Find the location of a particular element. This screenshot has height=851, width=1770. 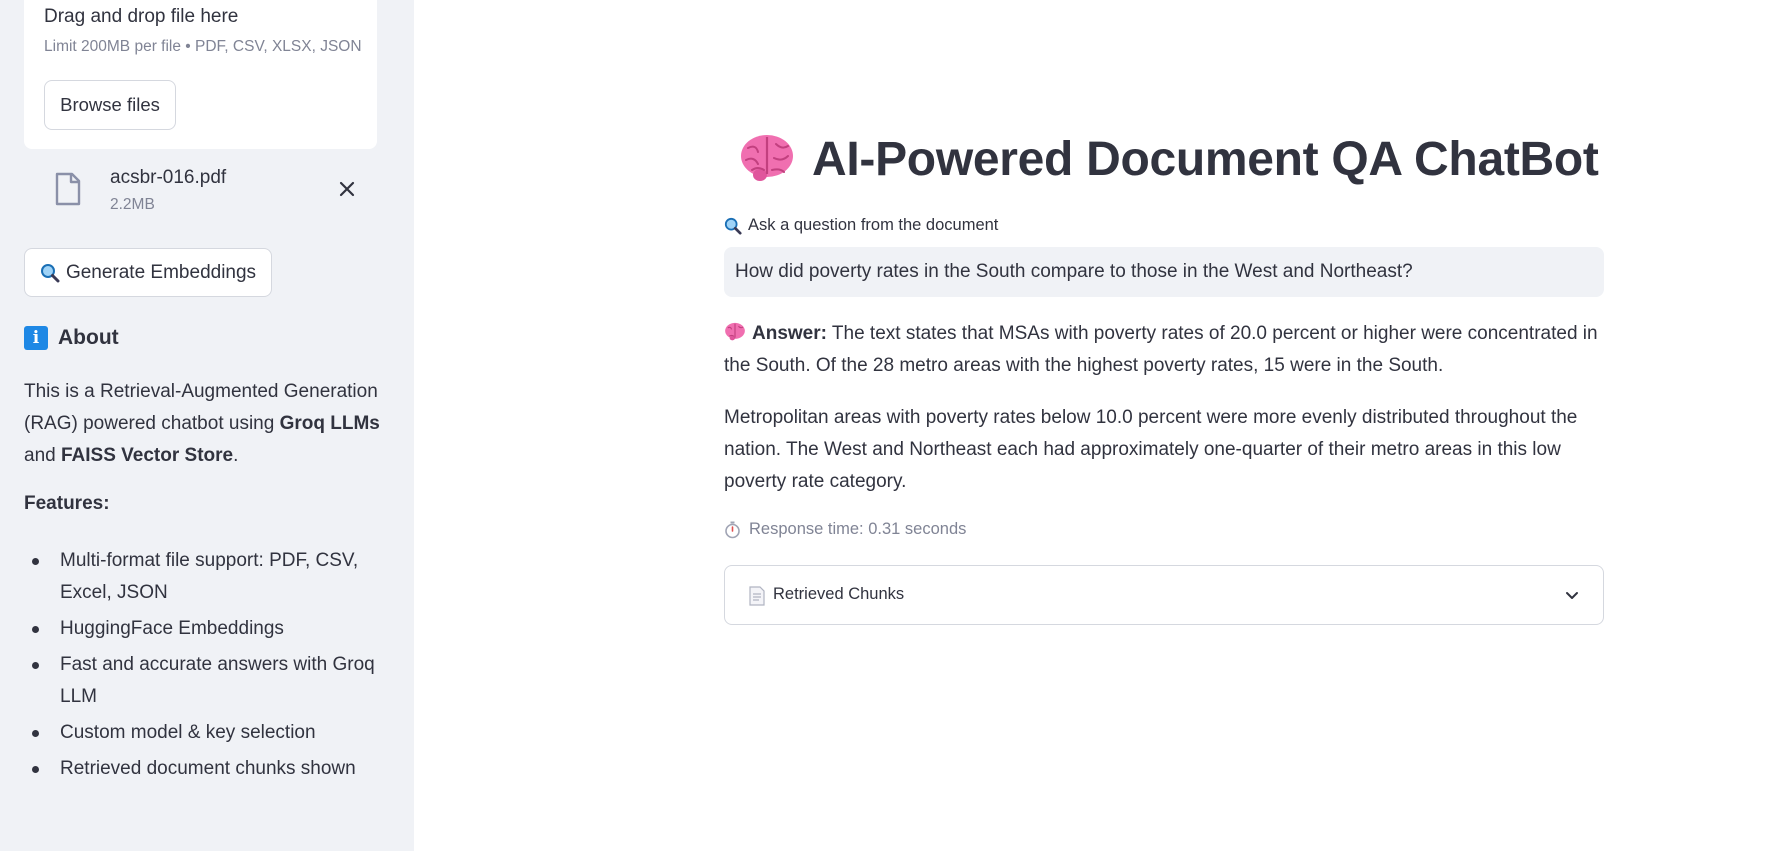

info-icon: i is located at coordinates (36, 338).